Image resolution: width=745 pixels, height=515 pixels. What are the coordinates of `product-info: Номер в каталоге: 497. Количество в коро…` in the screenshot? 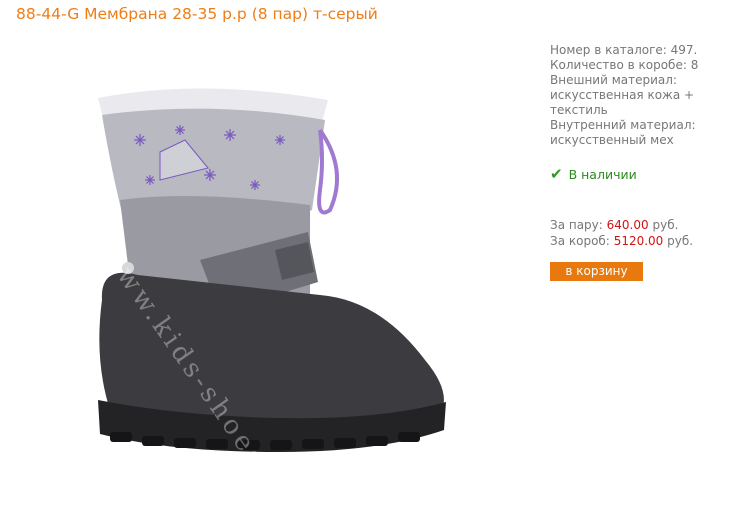 It's located at (645, 95).